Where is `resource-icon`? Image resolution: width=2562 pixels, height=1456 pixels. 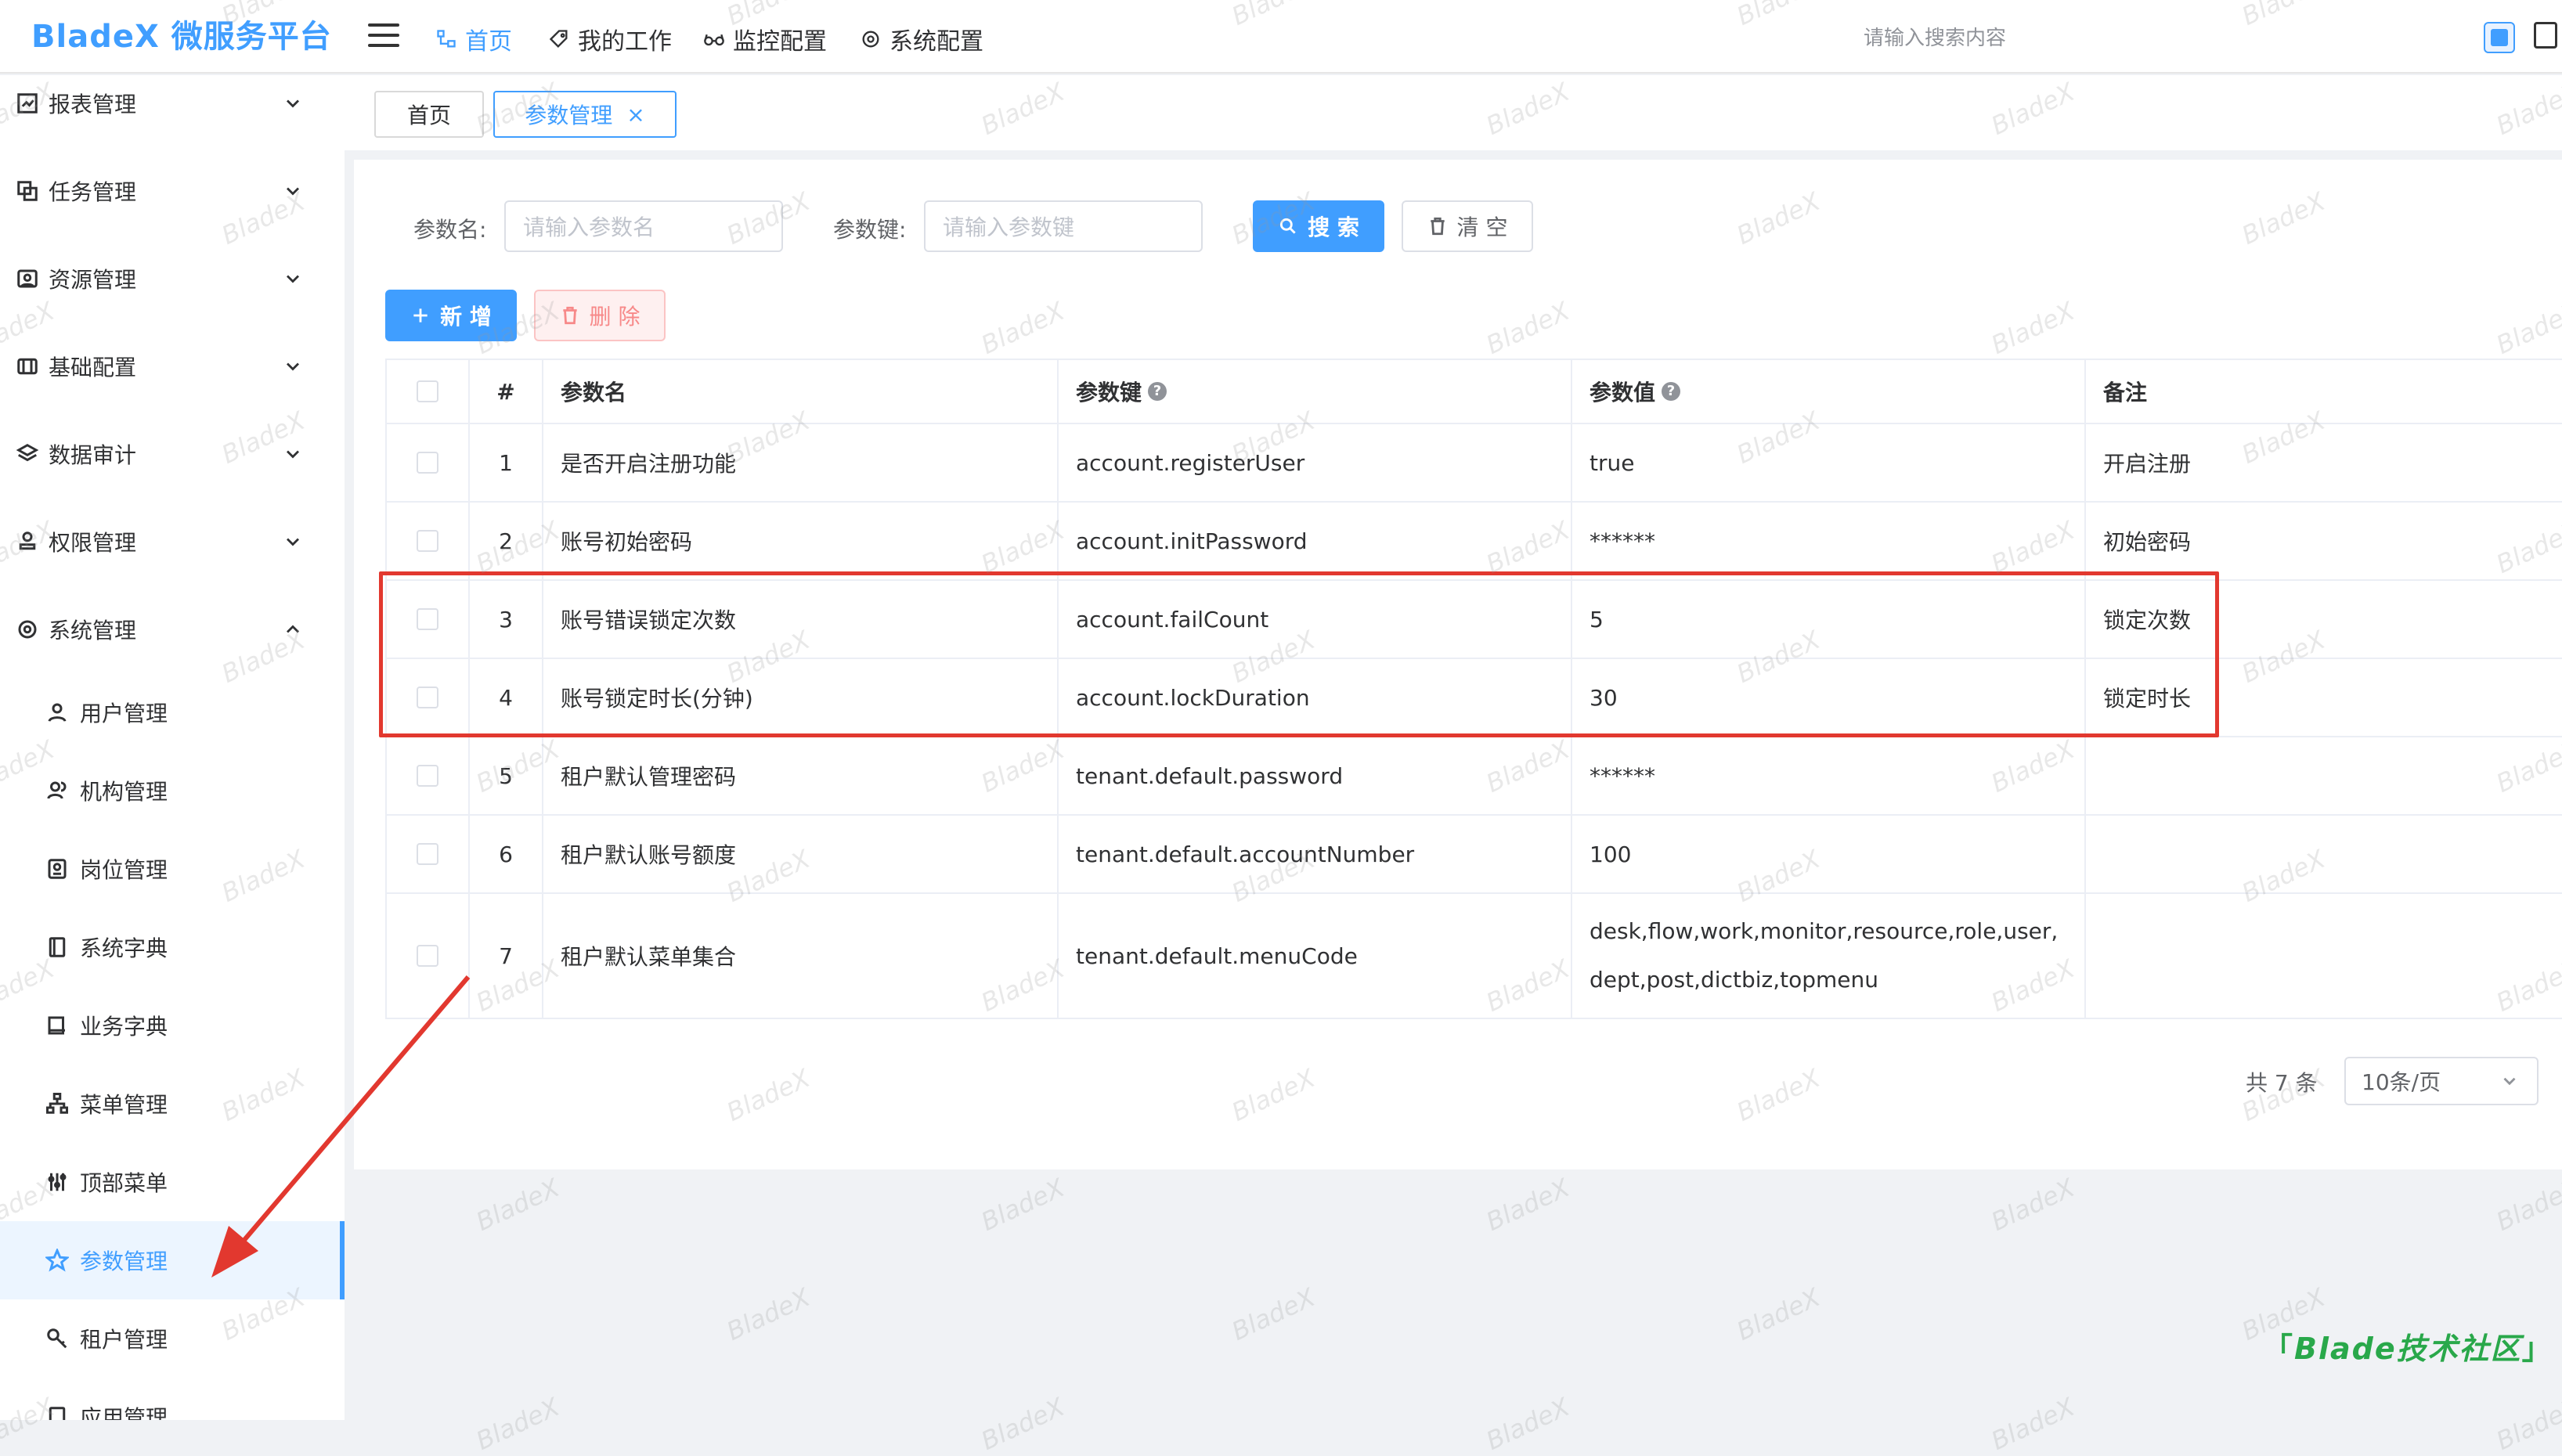
resource-icon is located at coordinates (28, 278).